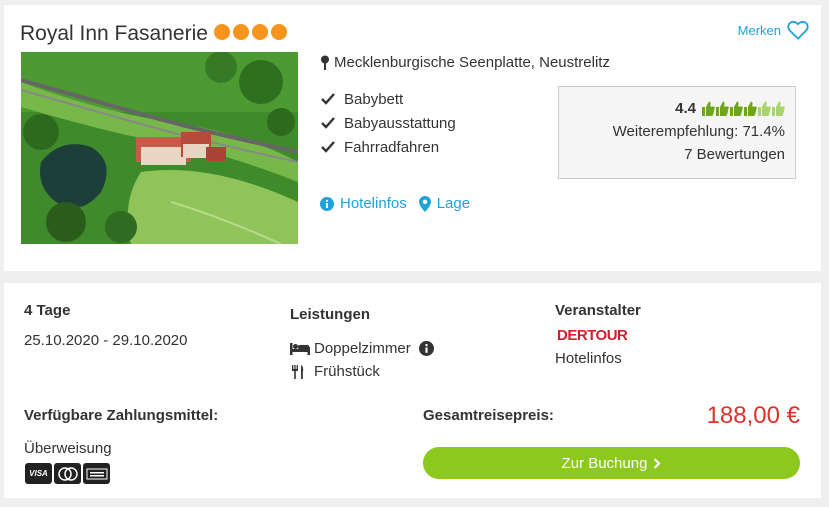  What do you see at coordinates (604, 463) in the screenshot?
I see `book-button-label: Zur Buchung` at bounding box center [604, 463].